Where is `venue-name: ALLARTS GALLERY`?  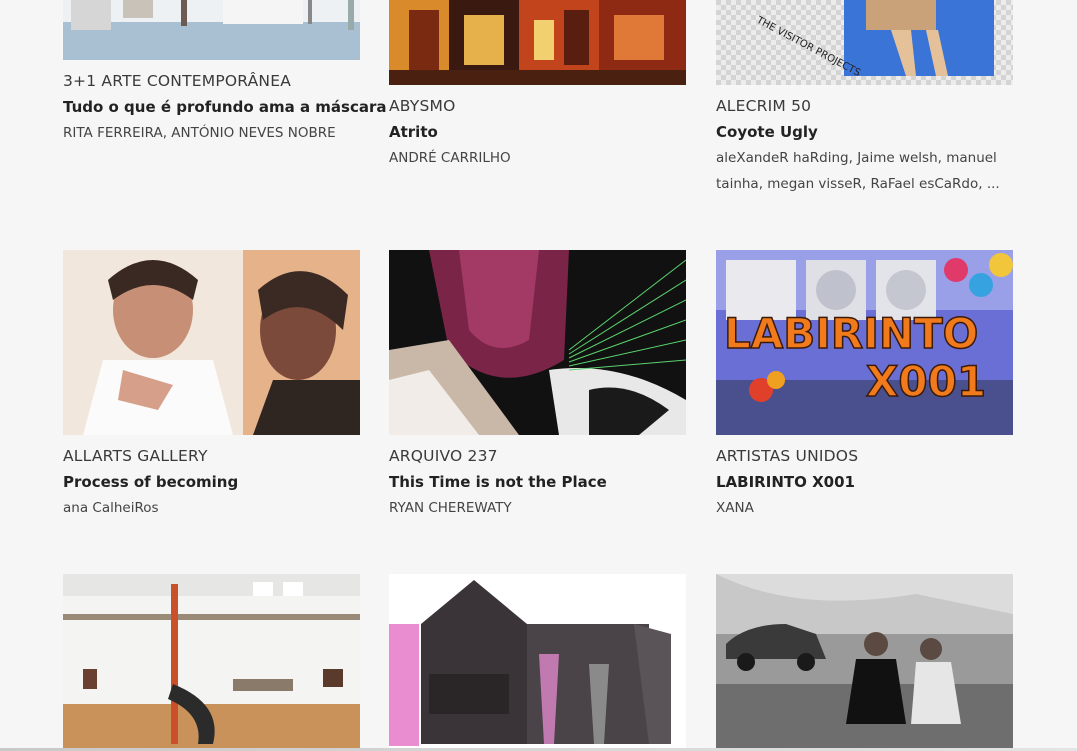 venue-name: ALLARTS GALLERY is located at coordinates (135, 456).